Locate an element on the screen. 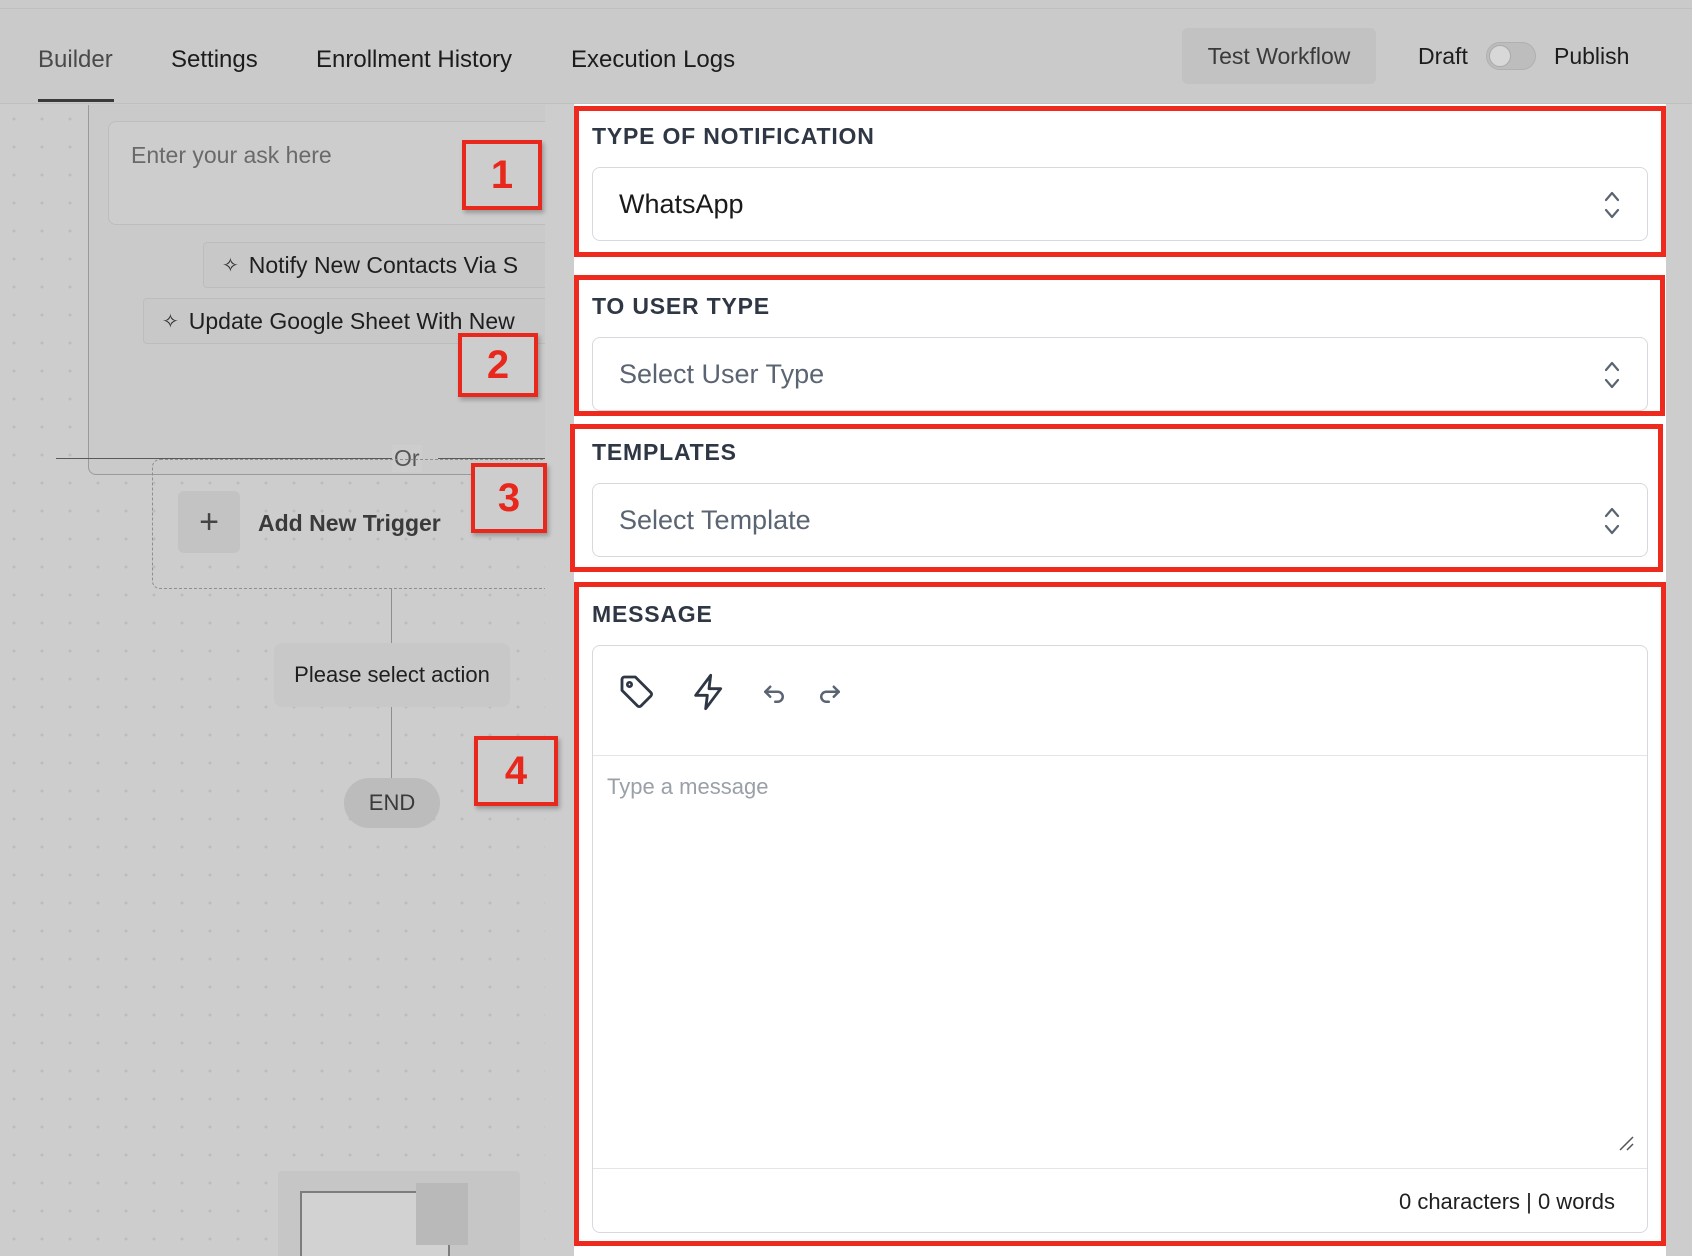 This screenshot has height=1256, width=1692. end-label: END is located at coordinates (392, 802).